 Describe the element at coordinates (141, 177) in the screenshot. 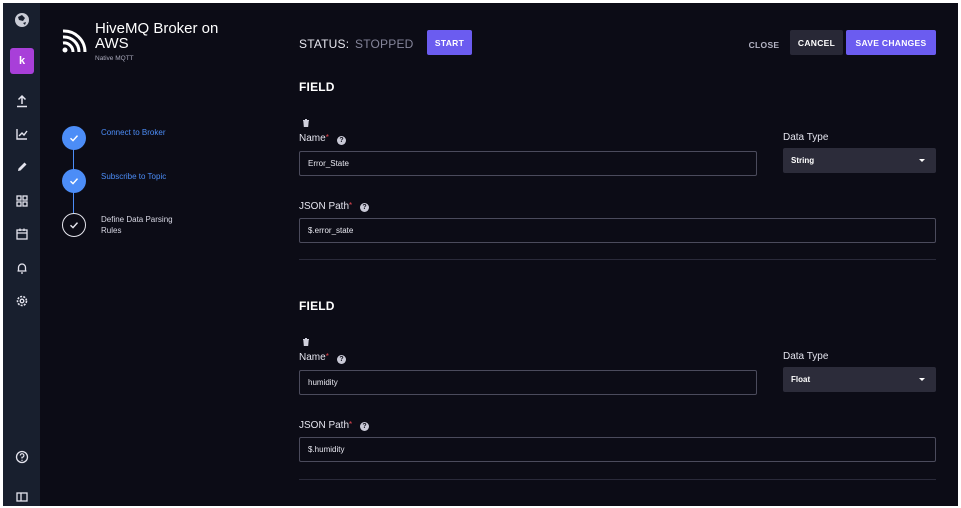

I see `step-2-label: Subscribe to Topic` at that location.